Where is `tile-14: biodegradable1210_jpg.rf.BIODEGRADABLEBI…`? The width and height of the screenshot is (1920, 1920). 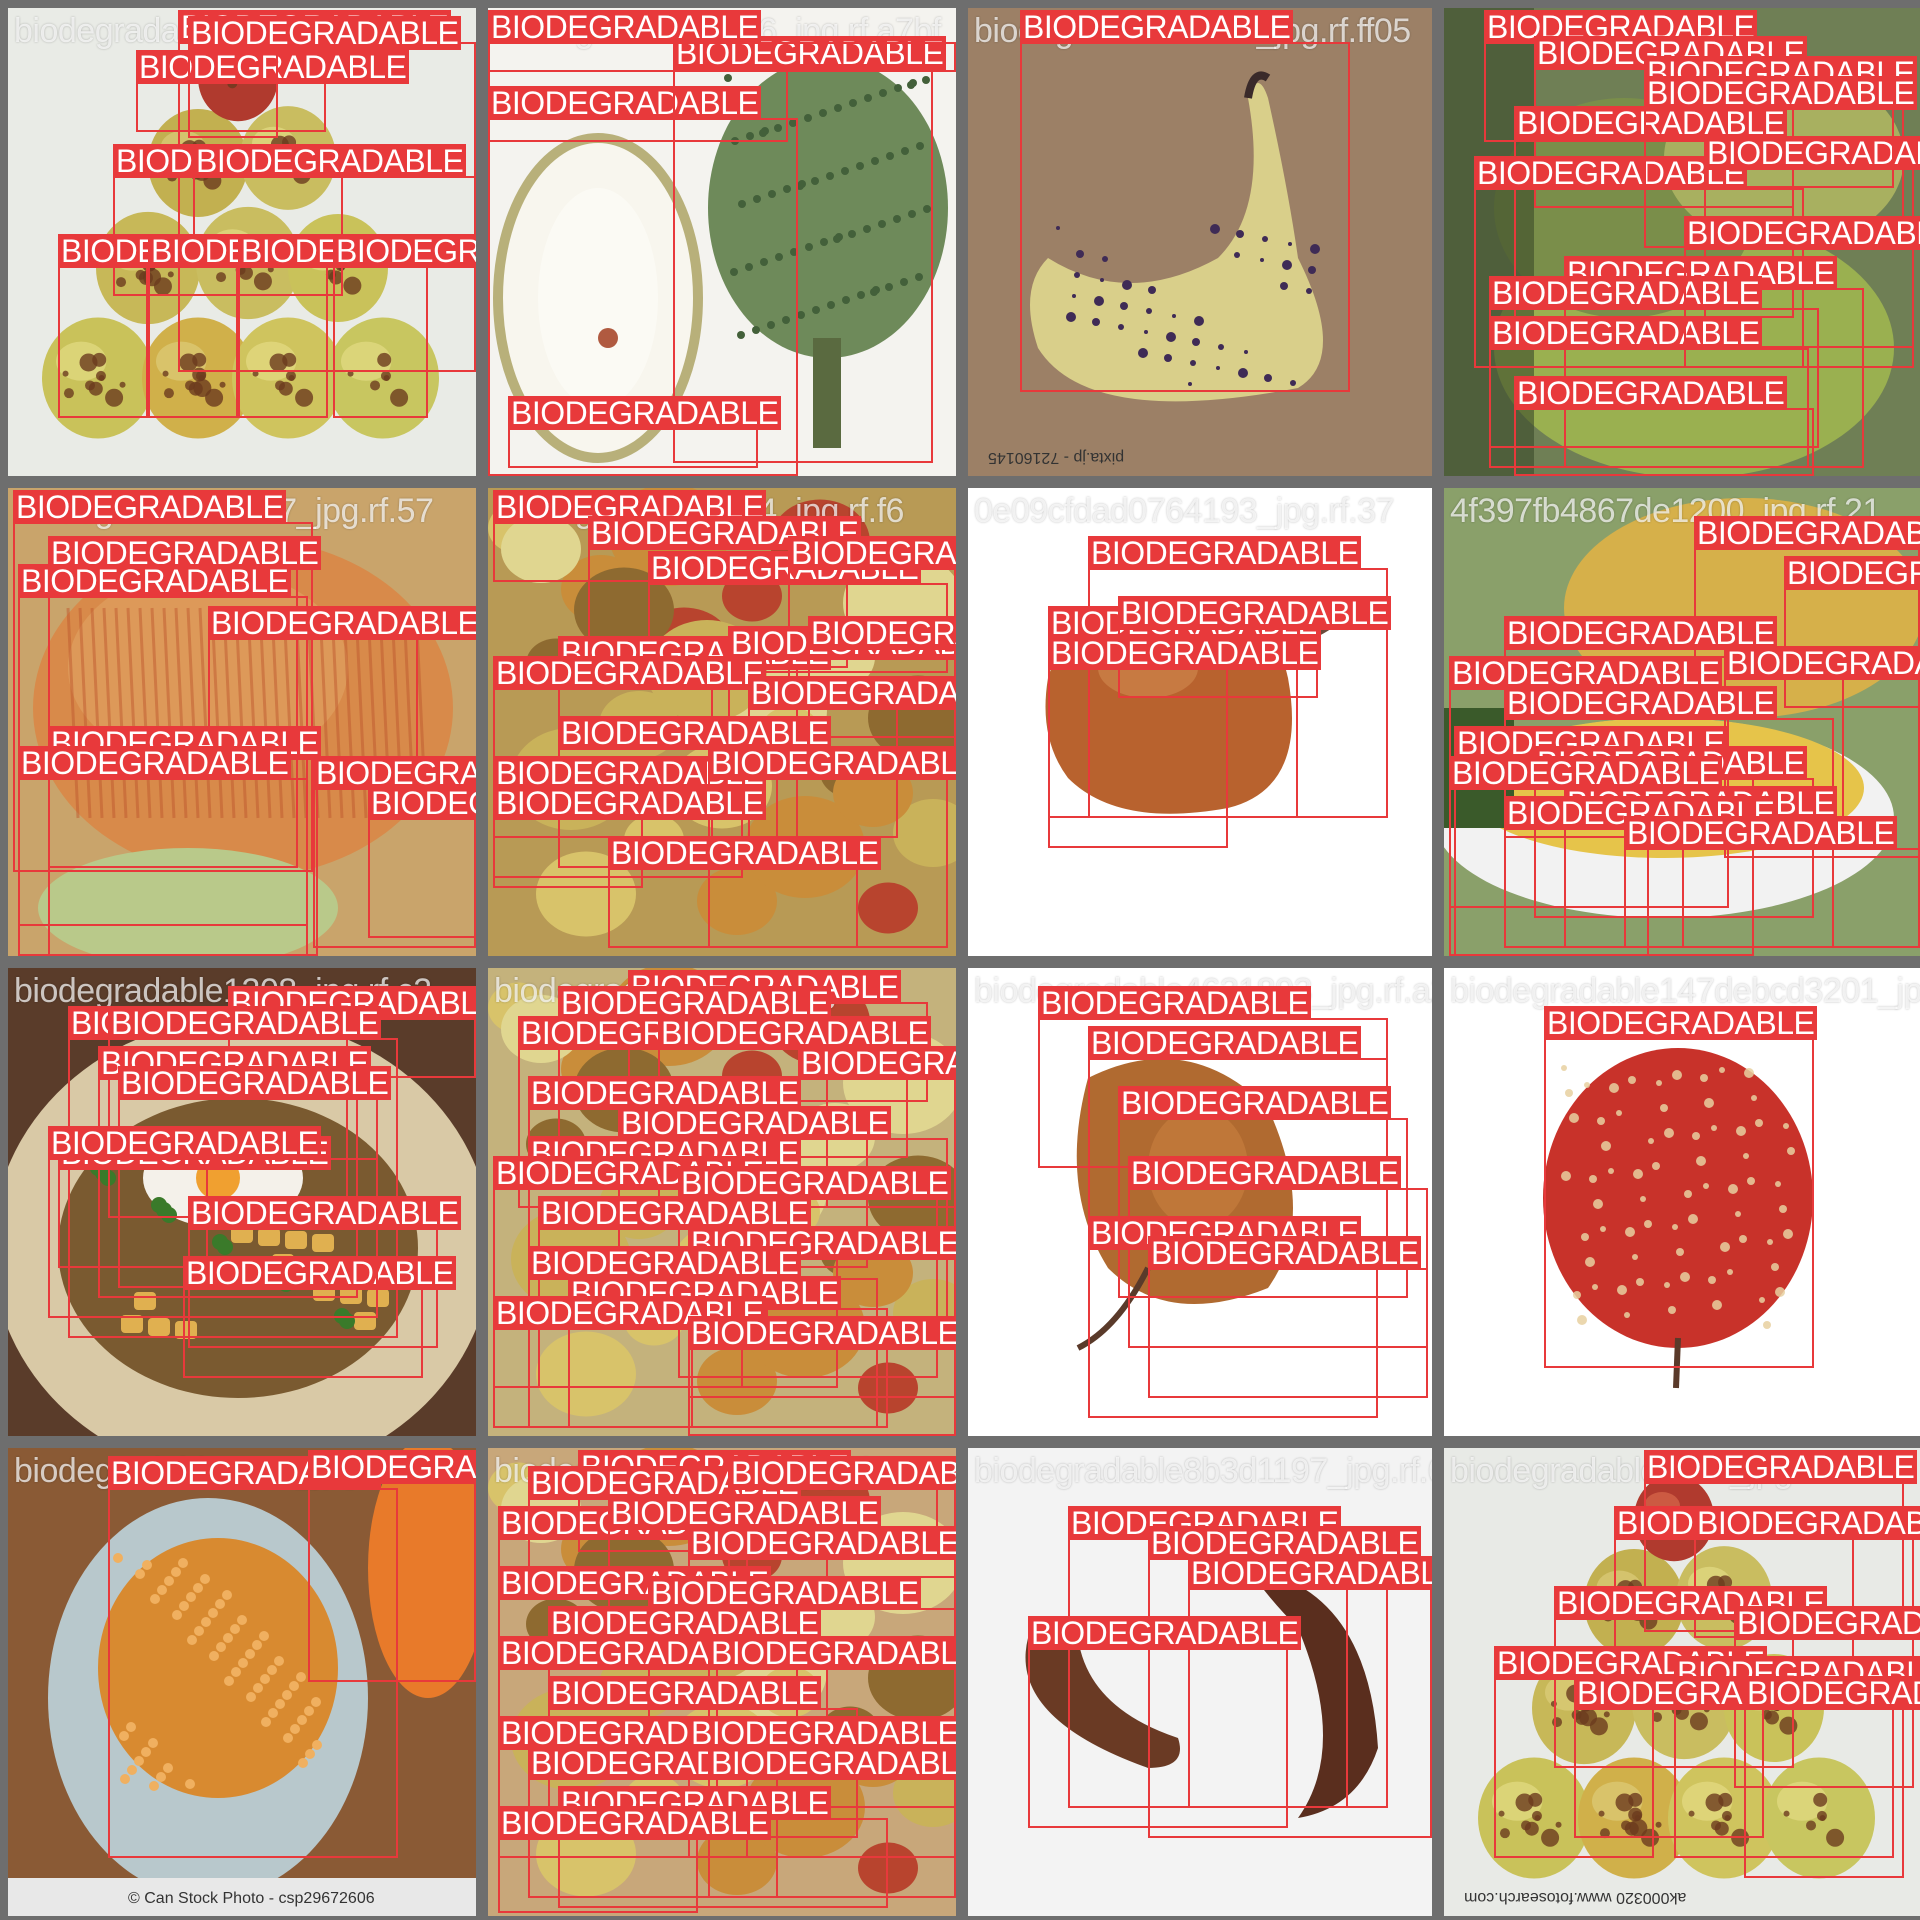 tile-14: biodegradable1210_jpg.rf.BIODEGRADABLEBI… is located at coordinates (722, 1682).